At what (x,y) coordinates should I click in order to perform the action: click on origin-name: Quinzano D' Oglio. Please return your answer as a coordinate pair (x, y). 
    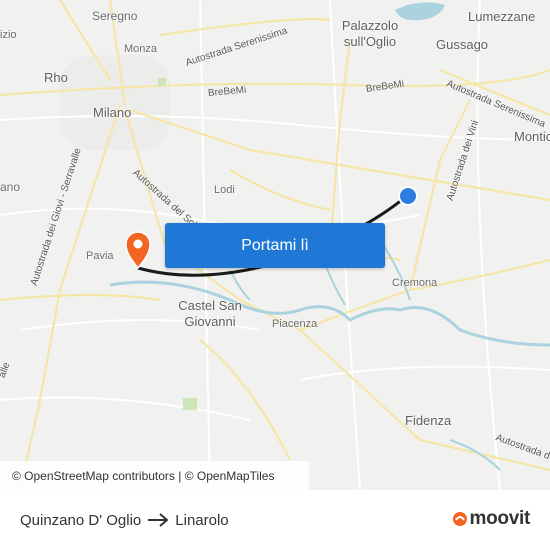
    Looking at the image, I should click on (81, 520).